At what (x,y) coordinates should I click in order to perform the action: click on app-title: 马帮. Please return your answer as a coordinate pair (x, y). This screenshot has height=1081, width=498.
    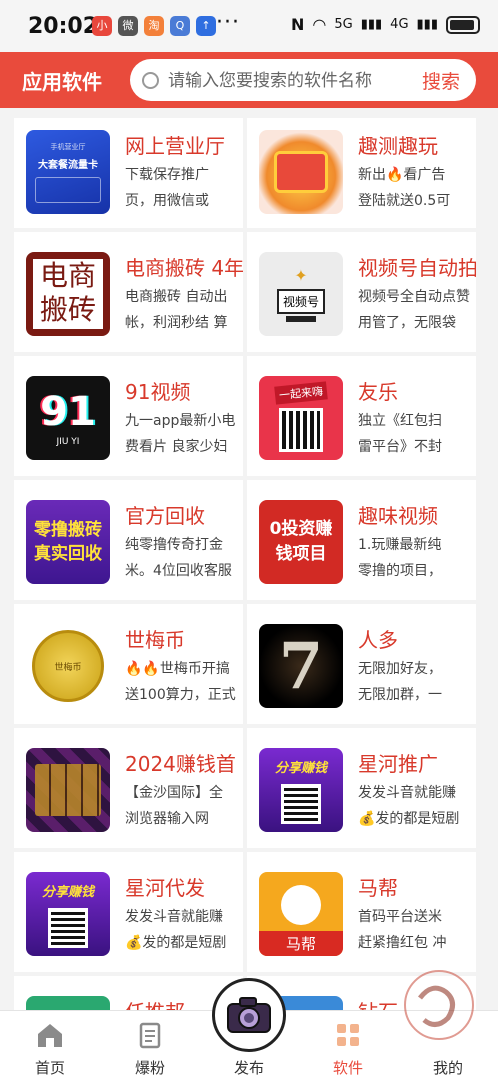
    Looking at the image, I should click on (378, 888).